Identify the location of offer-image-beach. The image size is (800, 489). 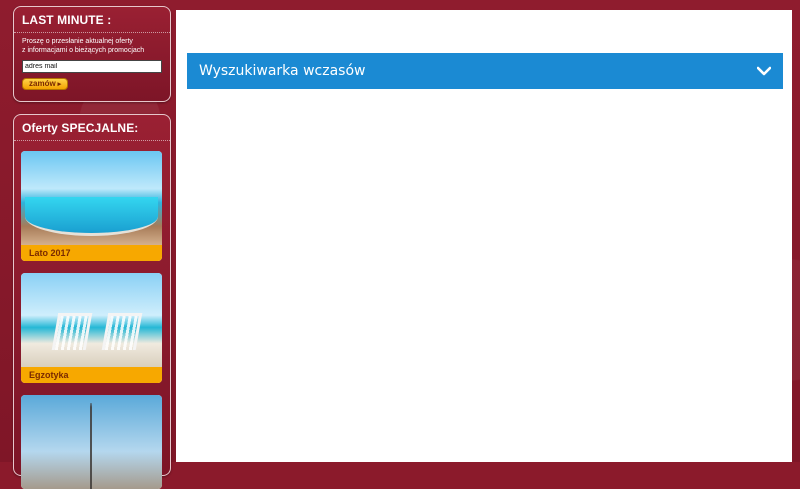
(91, 320).